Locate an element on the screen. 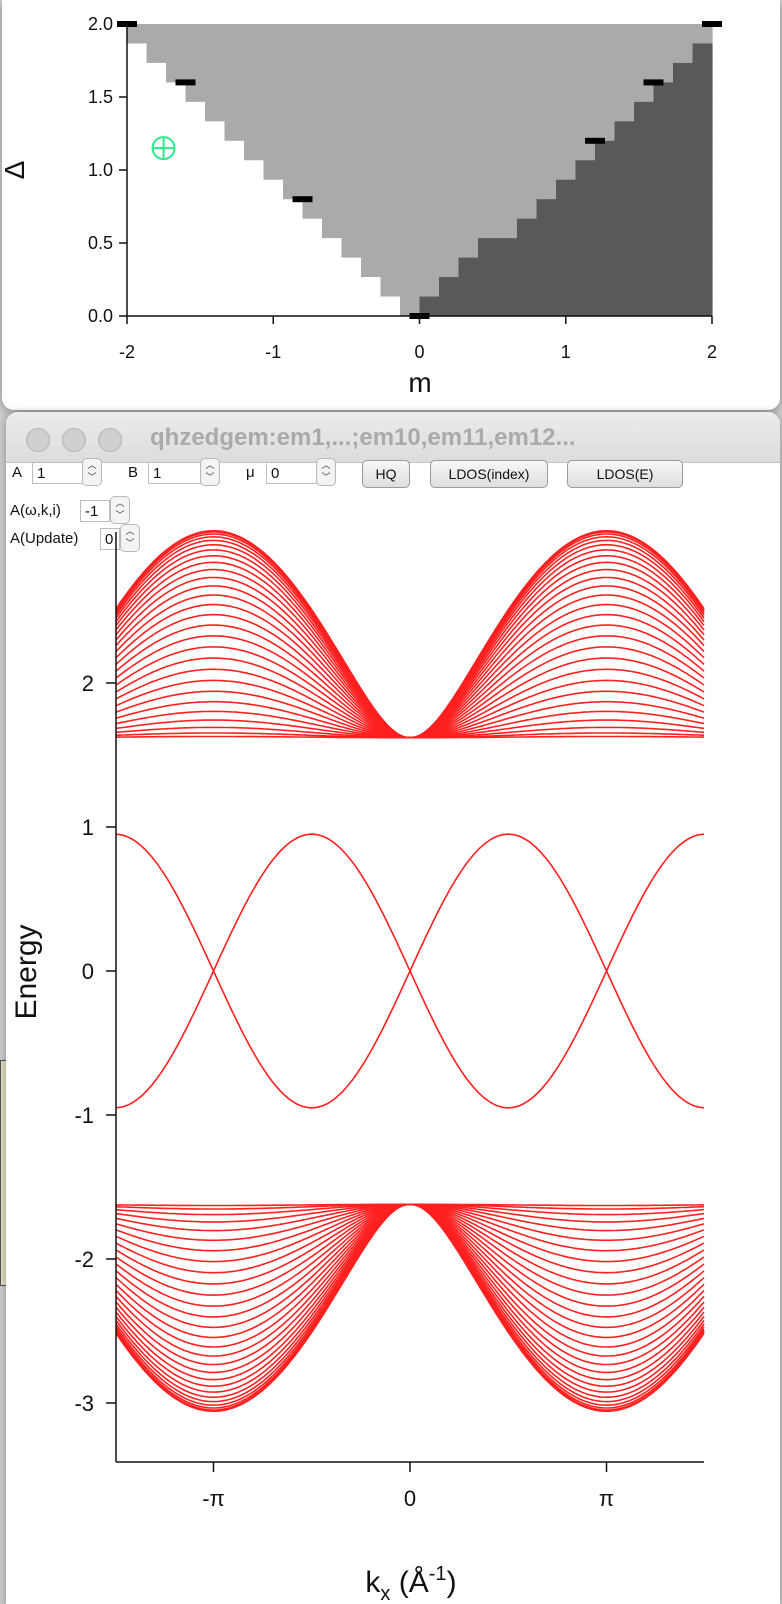 The image size is (782, 1604). band-y-tick-label: -1 is located at coordinates (84, 1115).